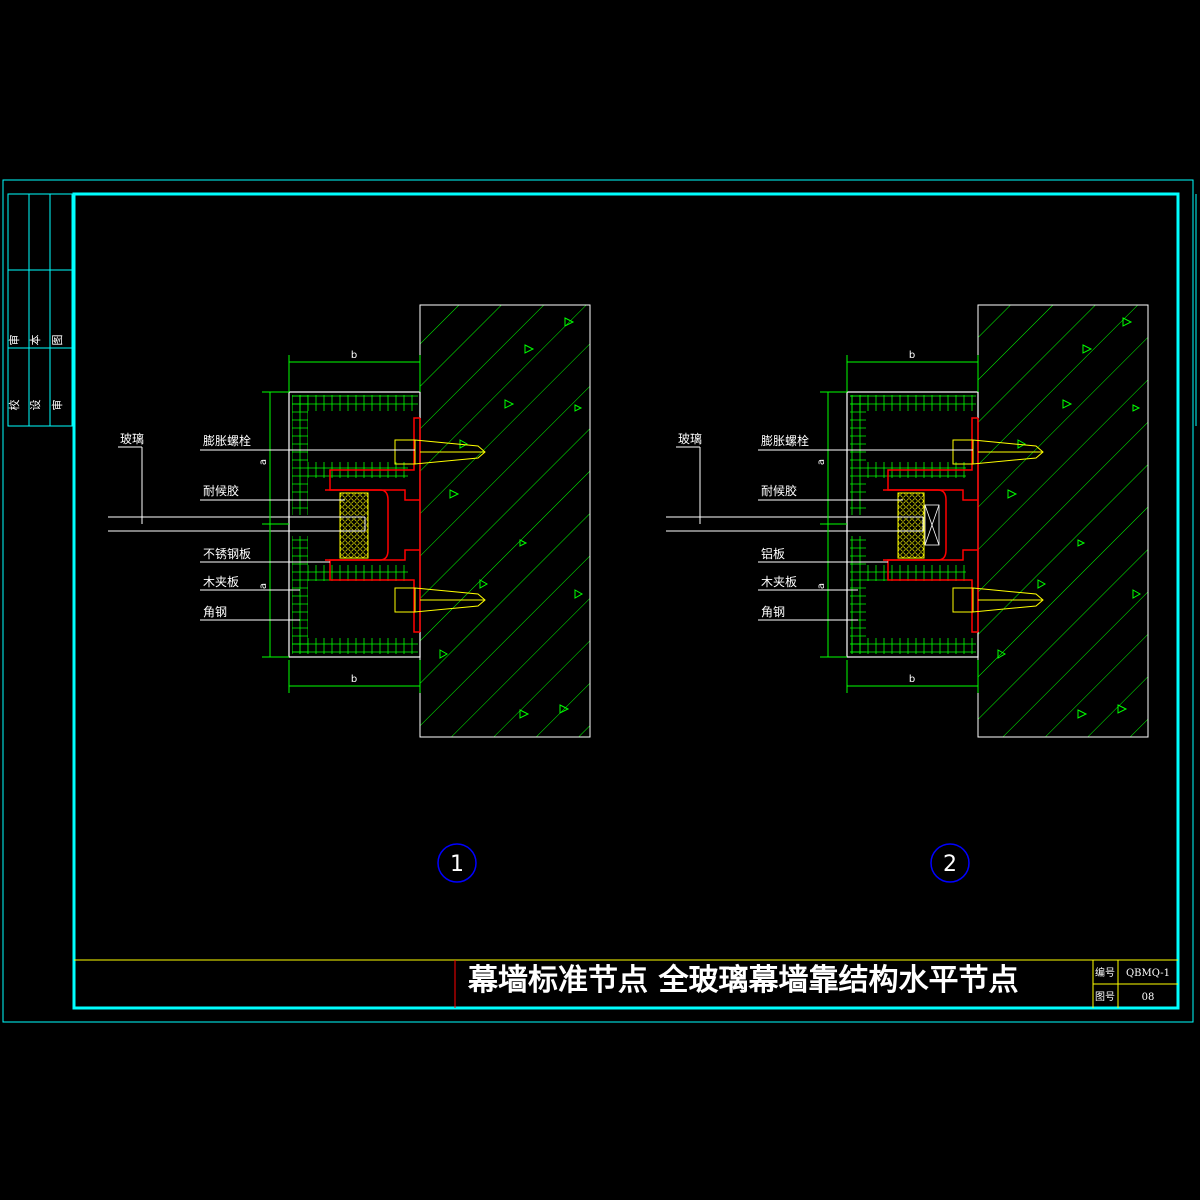 The height and width of the screenshot is (1200, 1200). I want to click on spacer-block, so click(932, 525).